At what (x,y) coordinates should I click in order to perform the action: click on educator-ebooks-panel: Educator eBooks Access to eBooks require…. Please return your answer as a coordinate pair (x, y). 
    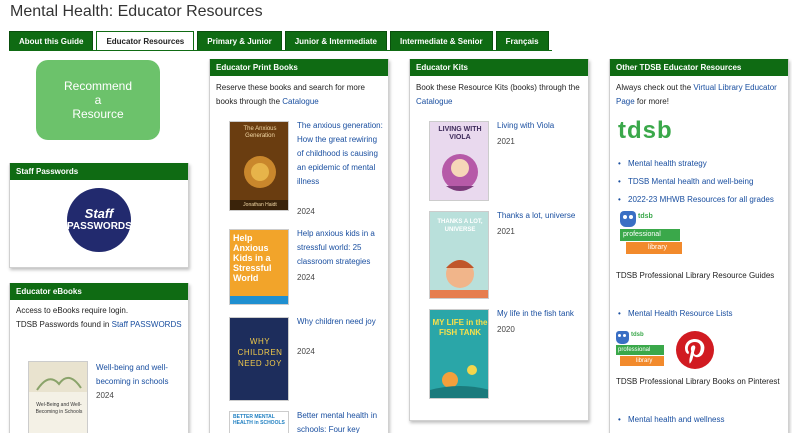
    Looking at the image, I should click on (99, 358).